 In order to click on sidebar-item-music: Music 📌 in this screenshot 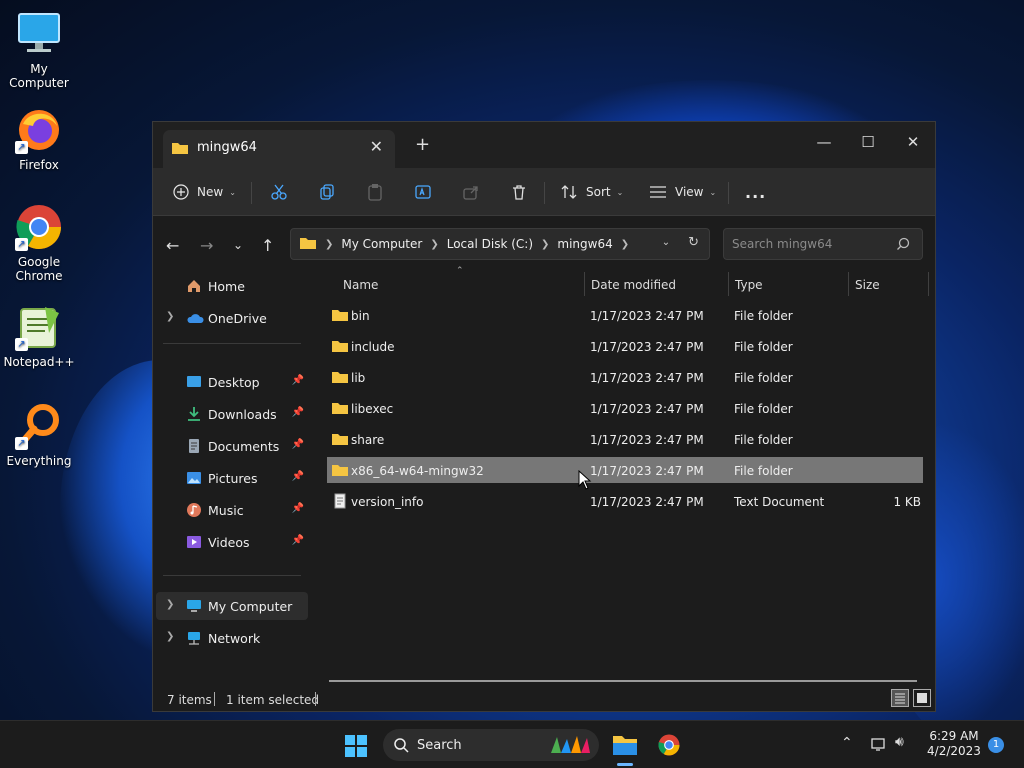, I will do `click(232, 510)`.